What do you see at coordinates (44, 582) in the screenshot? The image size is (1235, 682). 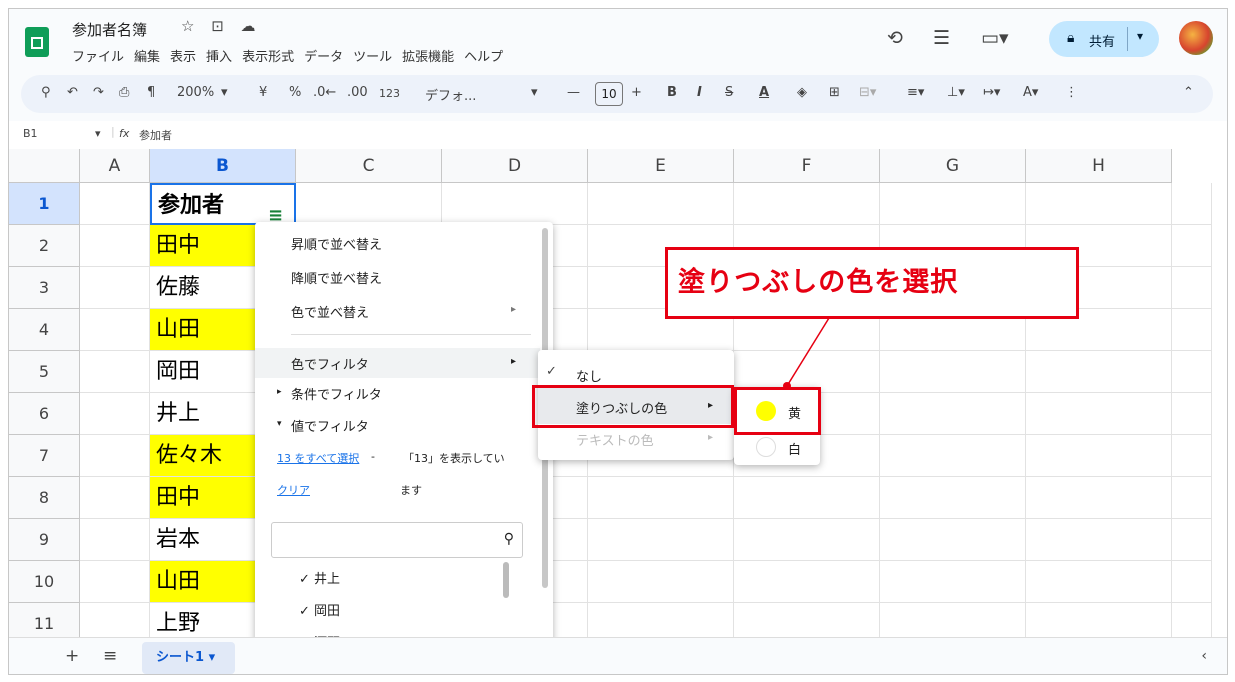 I see `row-header-10: 10` at bounding box center [44, 582].